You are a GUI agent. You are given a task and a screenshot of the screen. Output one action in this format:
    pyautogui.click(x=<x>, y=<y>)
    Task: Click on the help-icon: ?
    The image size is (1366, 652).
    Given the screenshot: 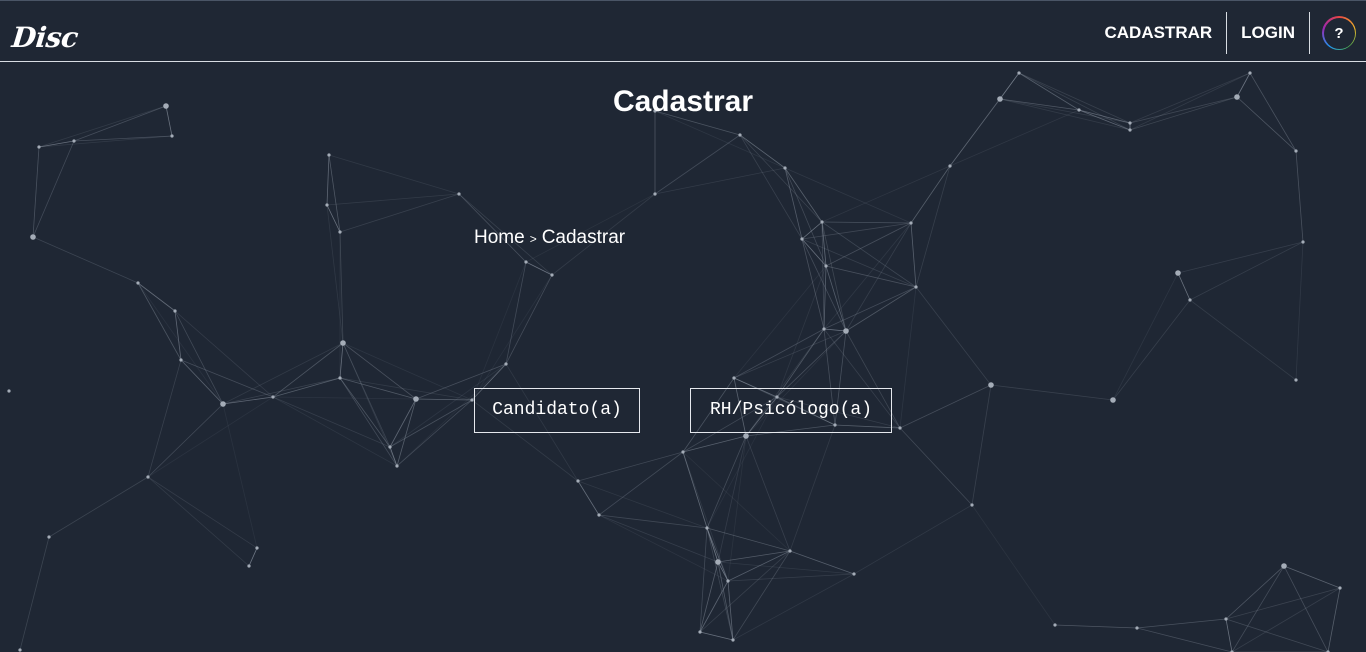 What is the action you would take?
    pyautogui.click(x=1339, y=33)
    